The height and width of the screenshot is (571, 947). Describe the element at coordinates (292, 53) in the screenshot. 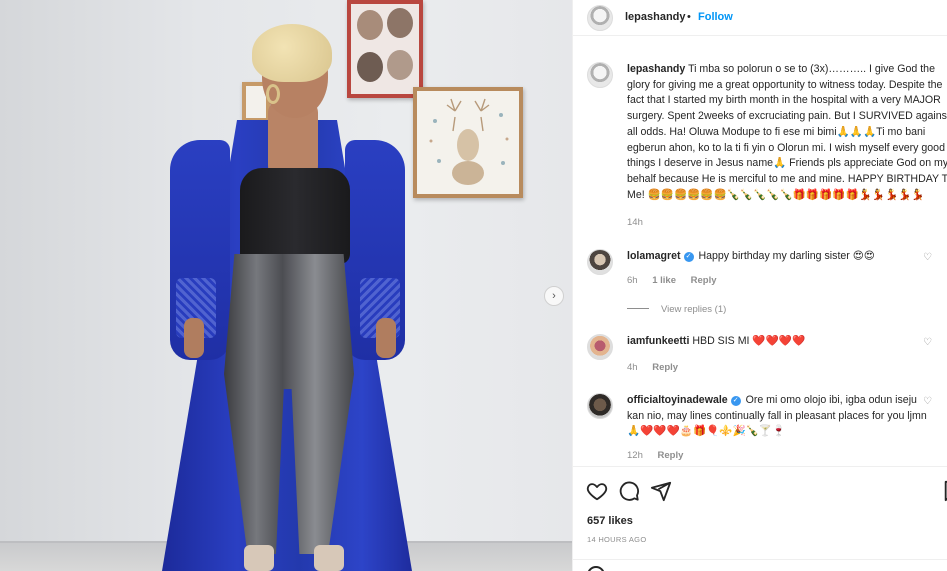

I see `head-wrap` at that location.